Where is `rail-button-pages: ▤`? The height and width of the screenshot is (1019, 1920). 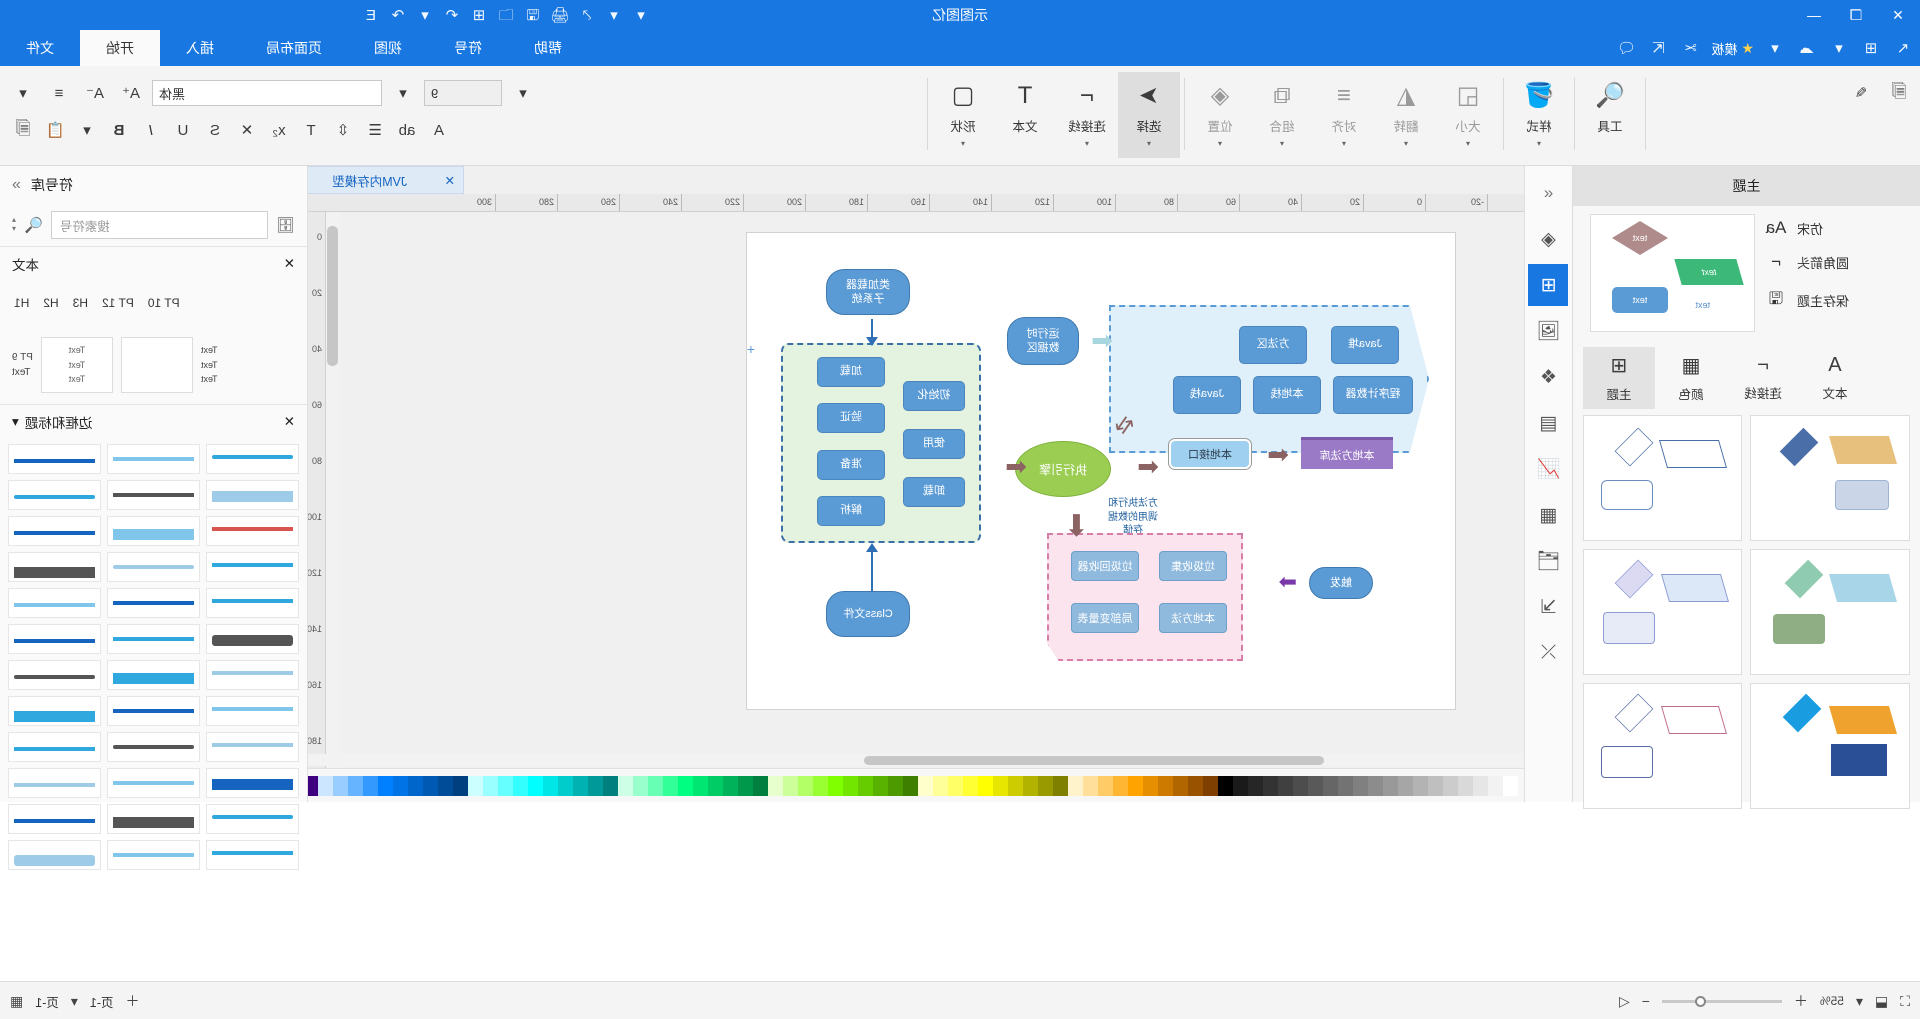
rail-button-pages: ▤ is located at coordinates (1549, 423).